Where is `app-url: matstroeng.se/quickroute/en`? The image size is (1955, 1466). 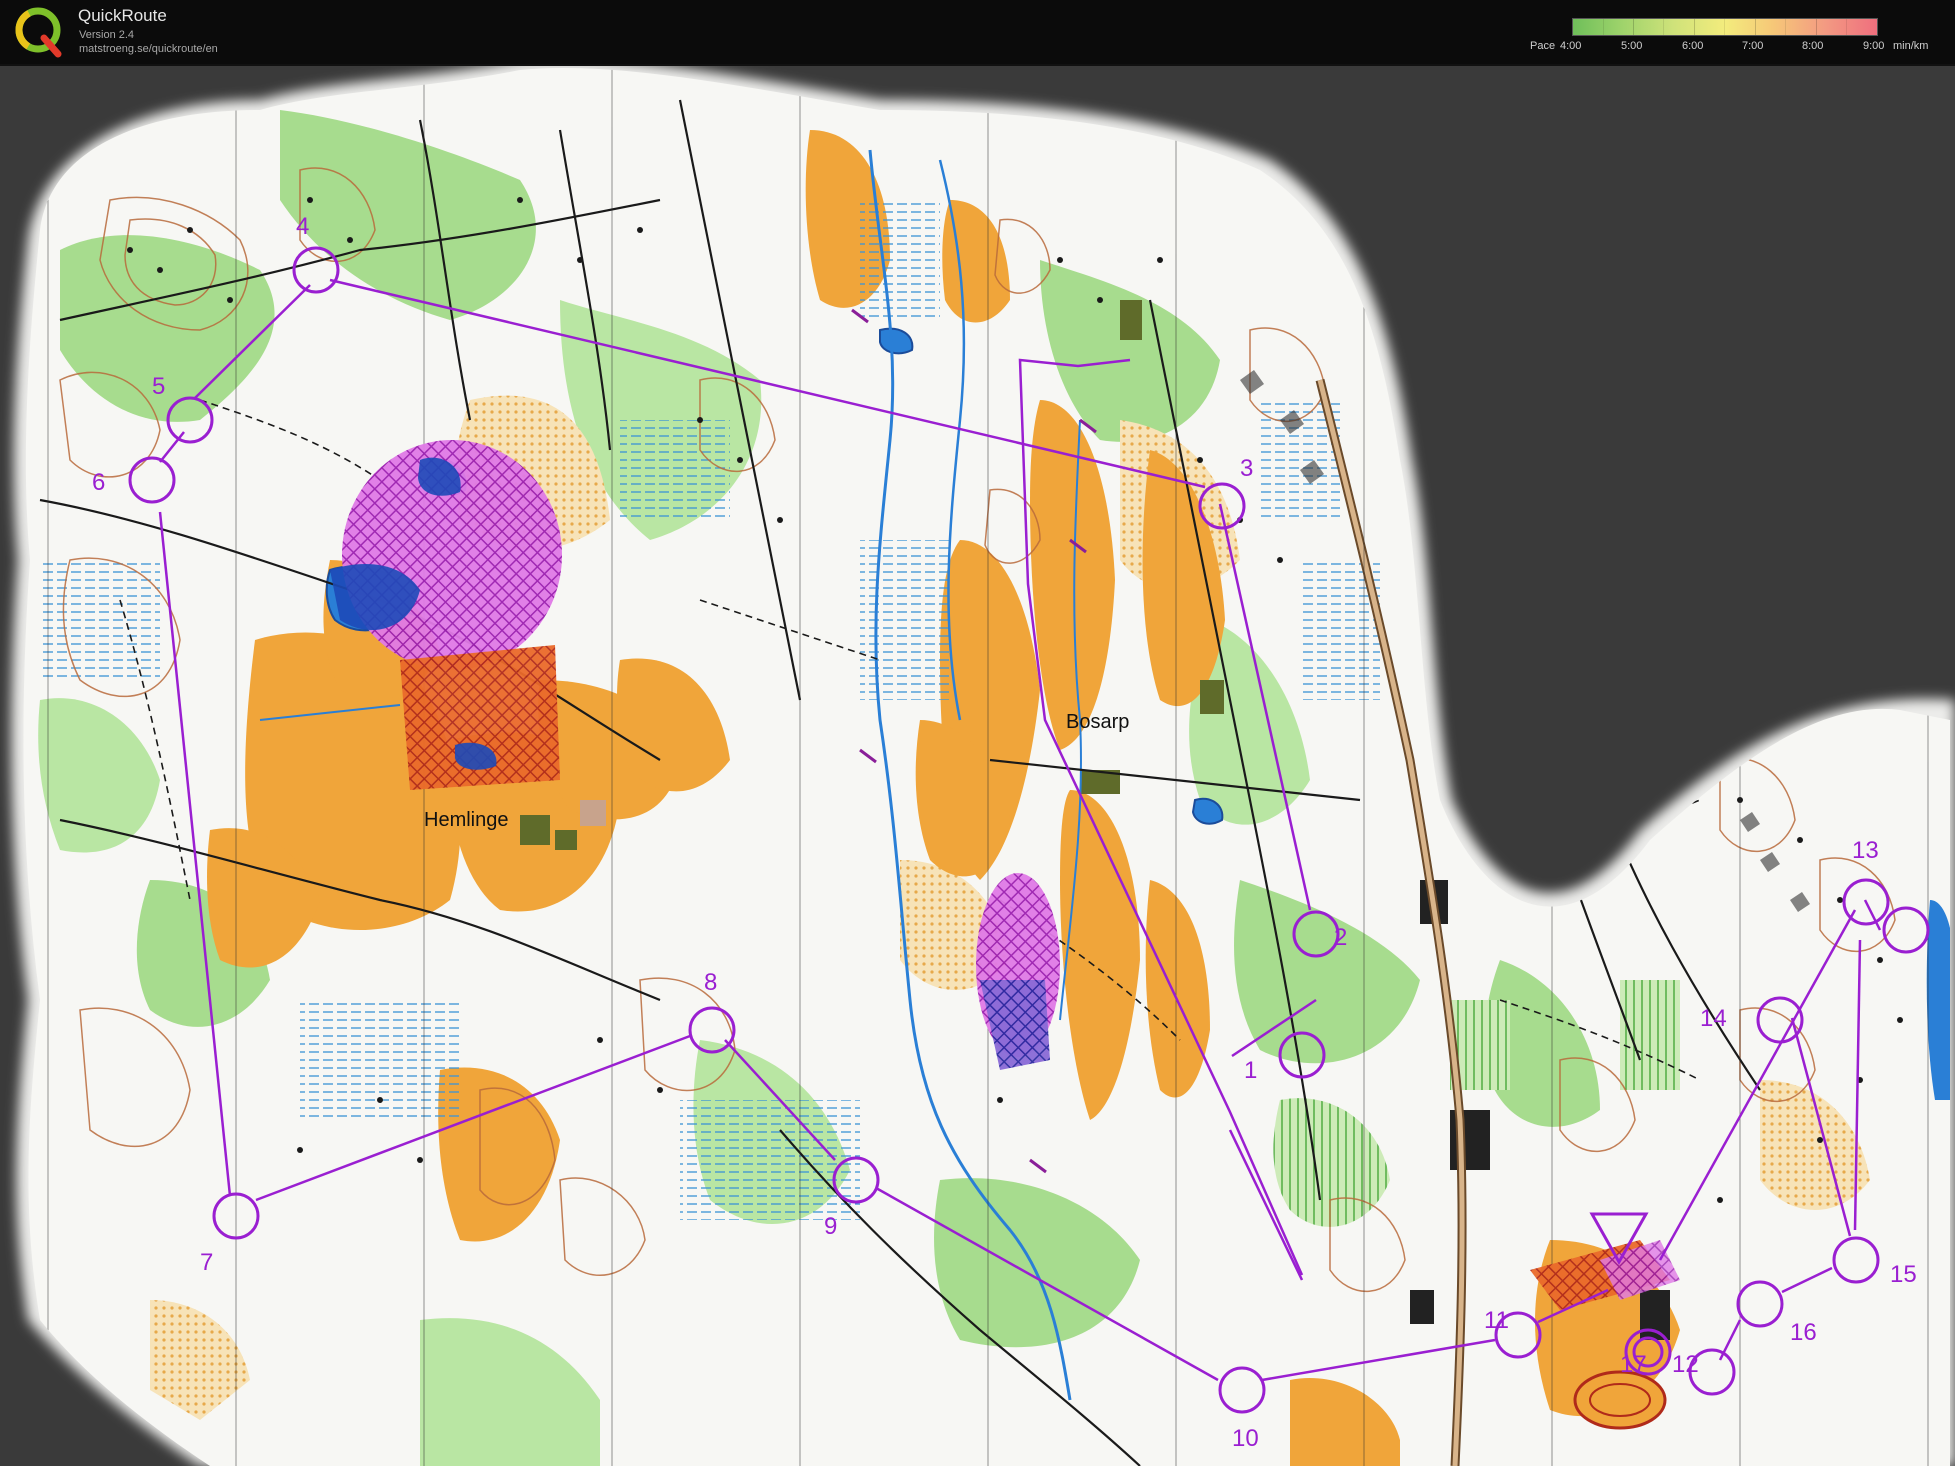
app-url: matstroeng.se/quickroute/en is located at coordinates (148, 49).